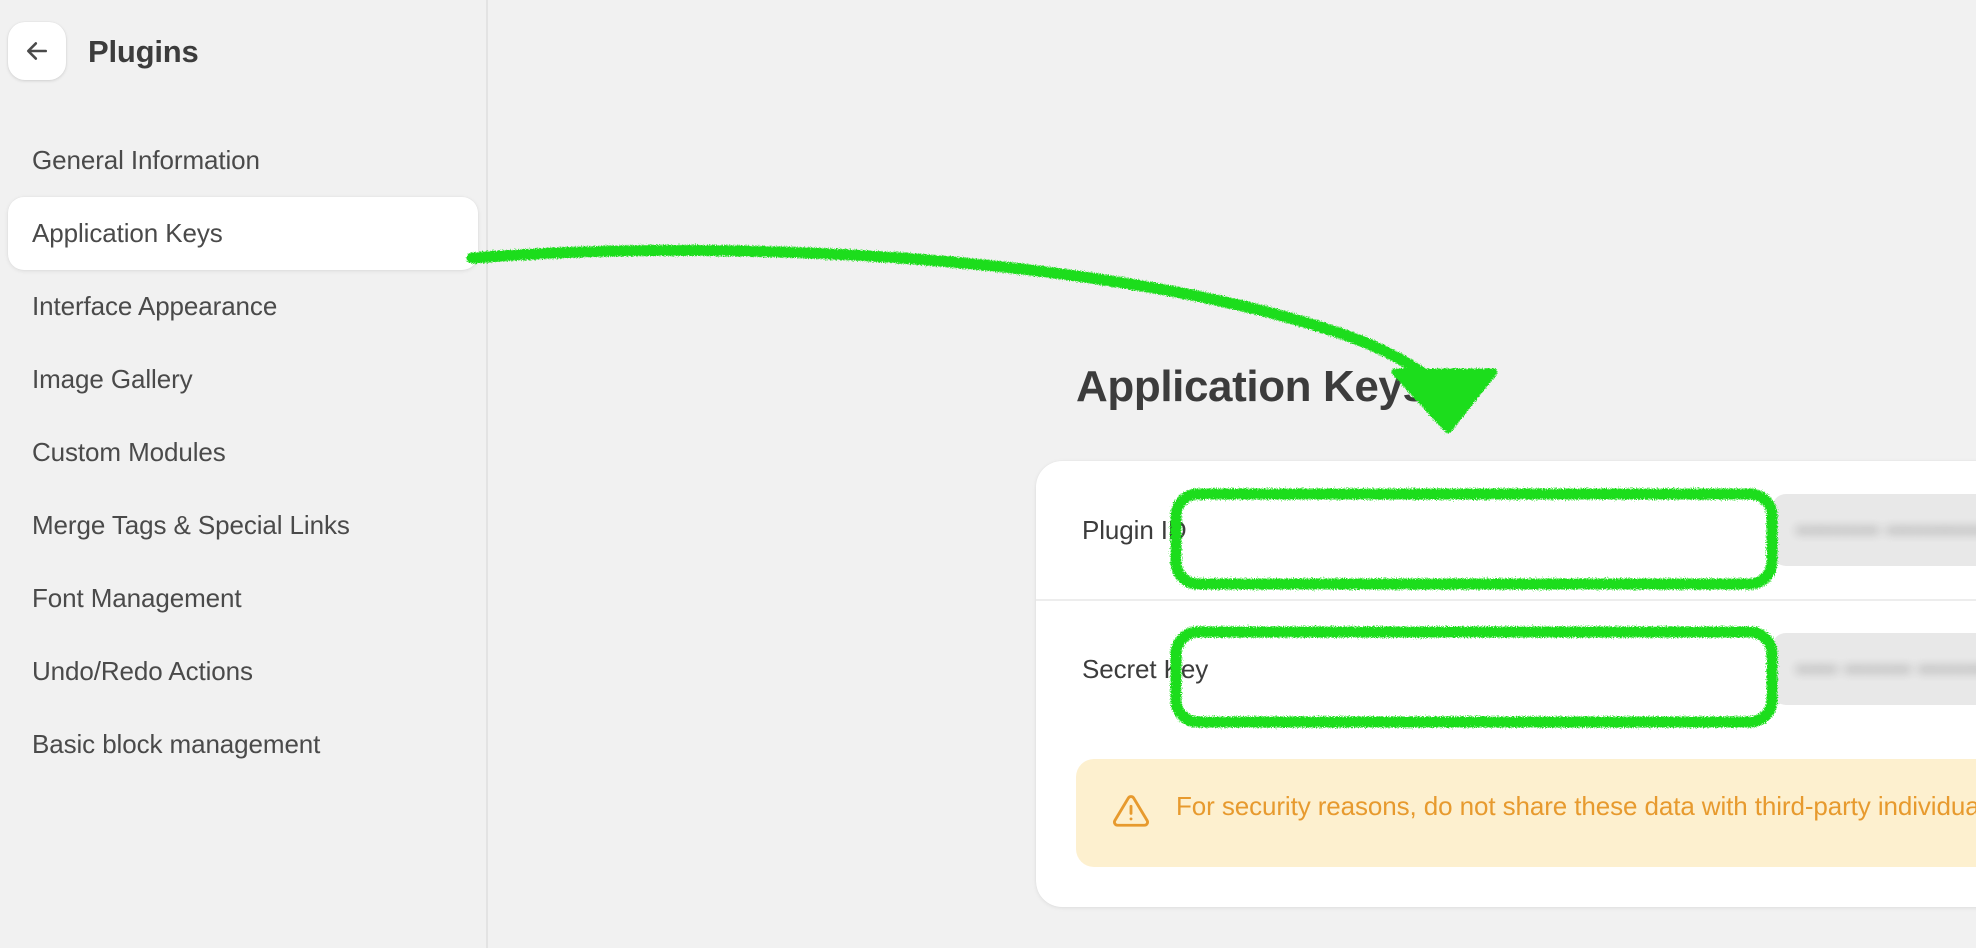  I want to click on page-title: Application Keys, so click(1251, 386).